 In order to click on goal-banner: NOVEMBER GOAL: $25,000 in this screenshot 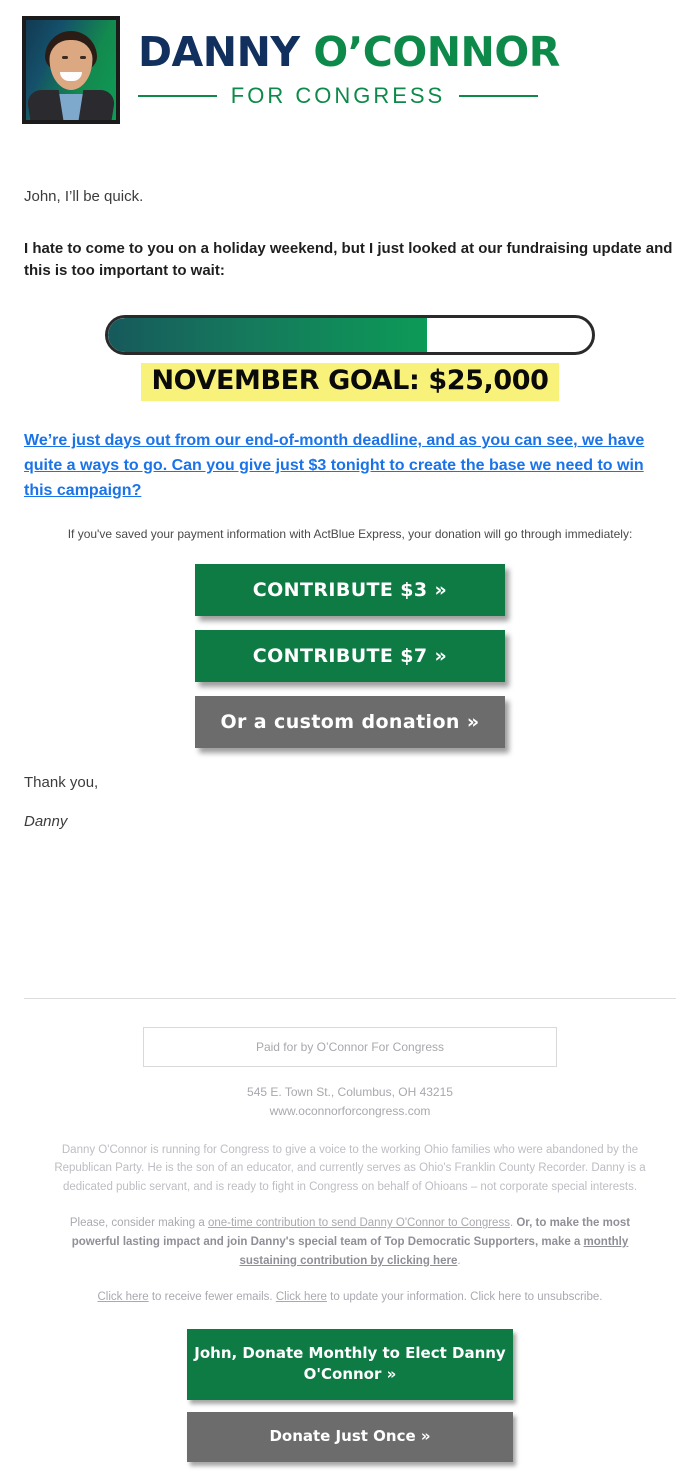, I will do `click(350, 382)`.